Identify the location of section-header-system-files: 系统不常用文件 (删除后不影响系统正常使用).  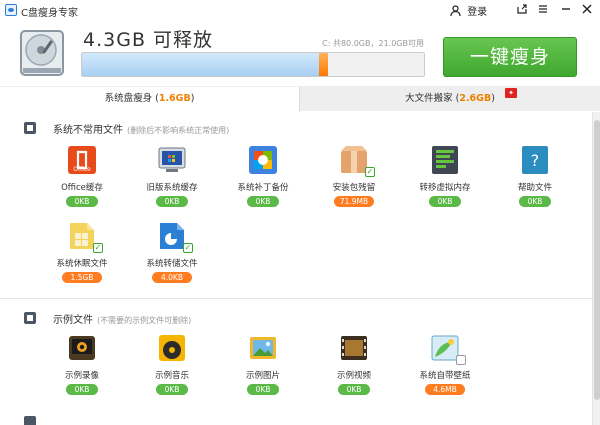
(296, 128).